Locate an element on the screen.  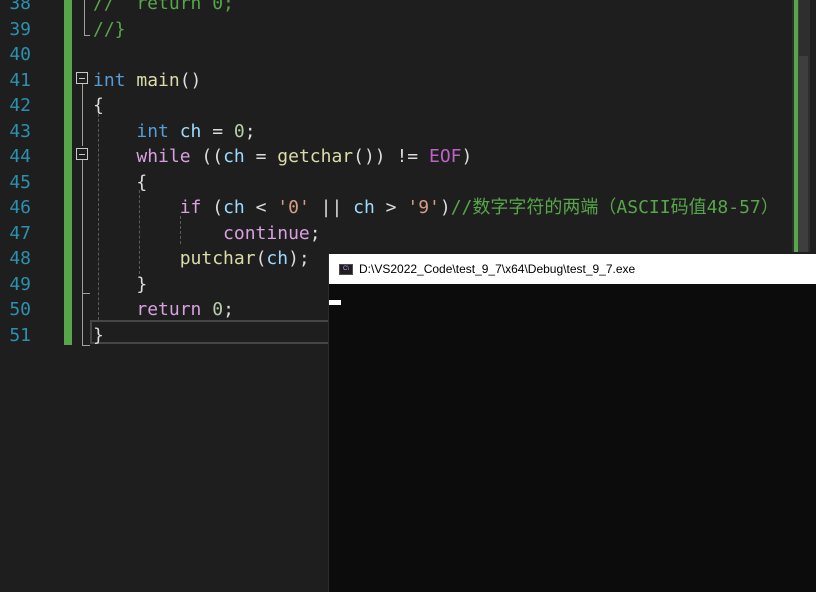
line-number: 46 is located at coordinates (20, 207).